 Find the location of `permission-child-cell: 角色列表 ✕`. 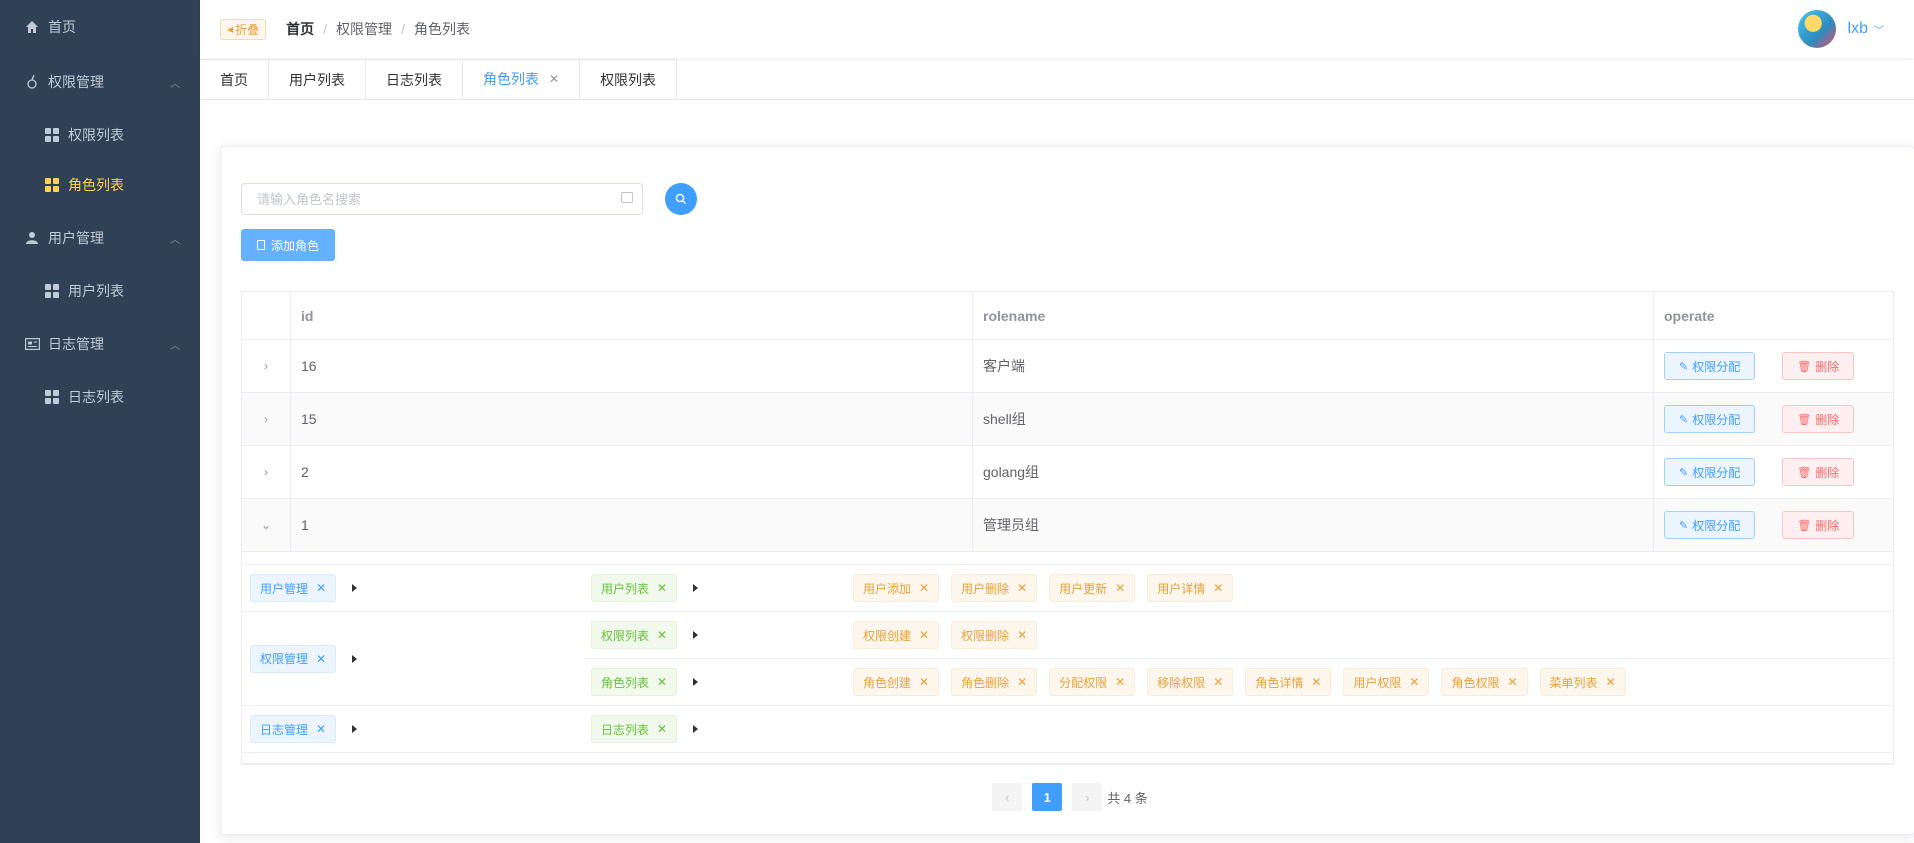

permission-child-cell: 角色列表 ✕ is located at coordinates (718, 682).